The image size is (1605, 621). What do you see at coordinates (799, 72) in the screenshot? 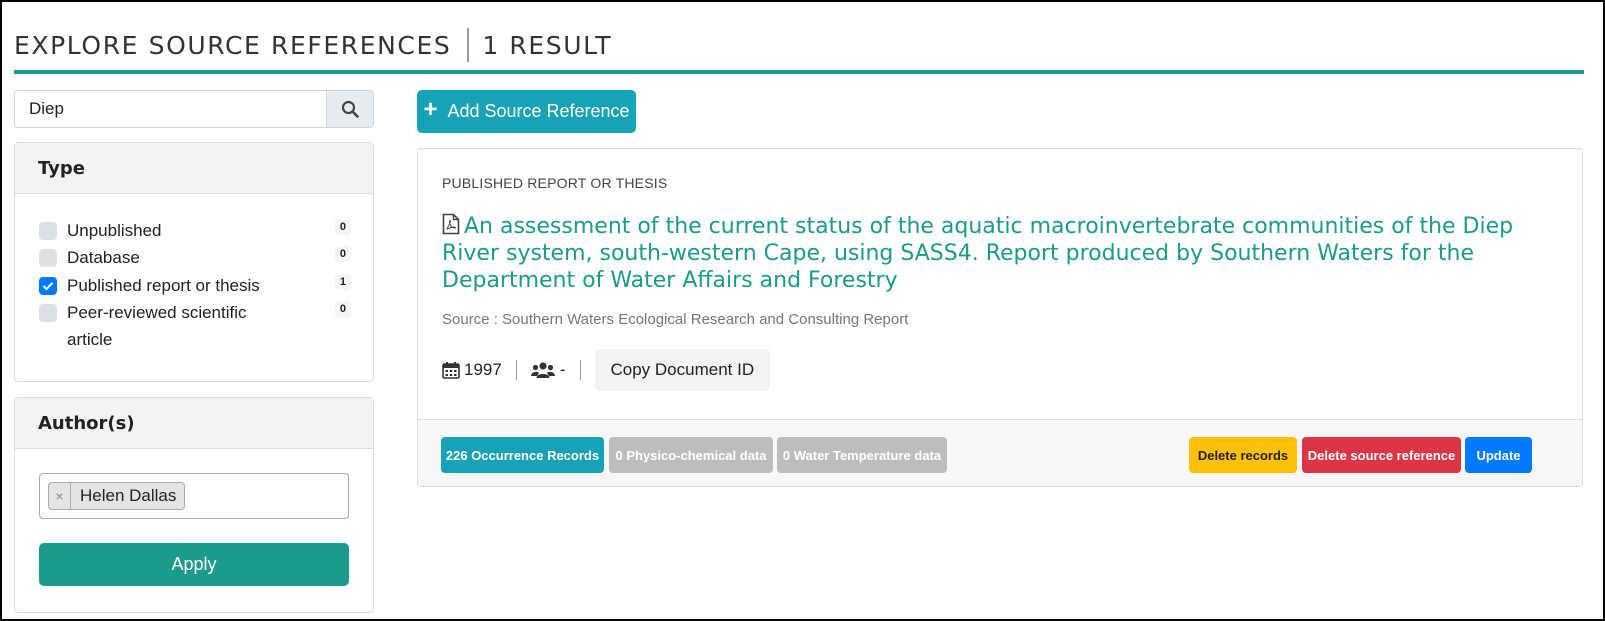
I see `header-underline` at bounding box center [799, 72].